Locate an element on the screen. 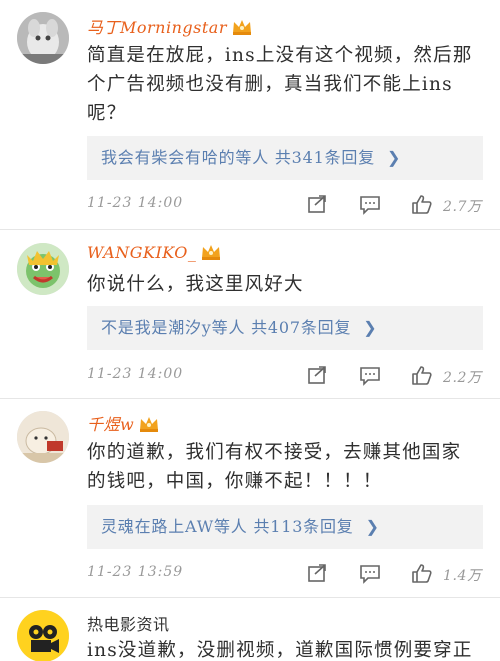  reply-summary-text: 灵魂在路上AW等人 共113条回复 is located at coordinates (227, 526).